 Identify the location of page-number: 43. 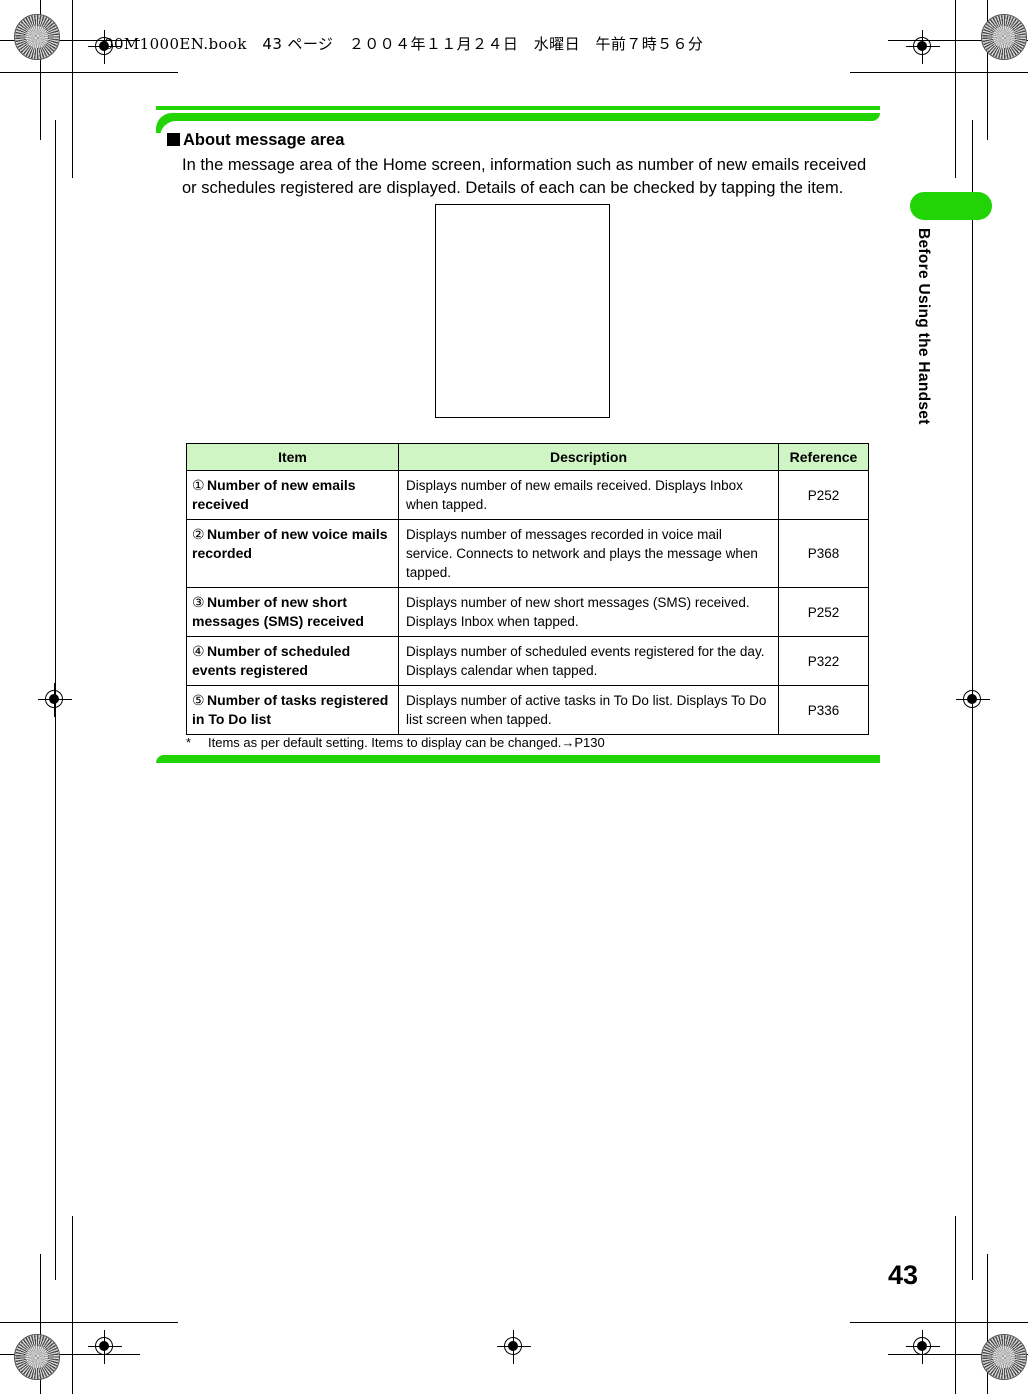
(903, 1275).